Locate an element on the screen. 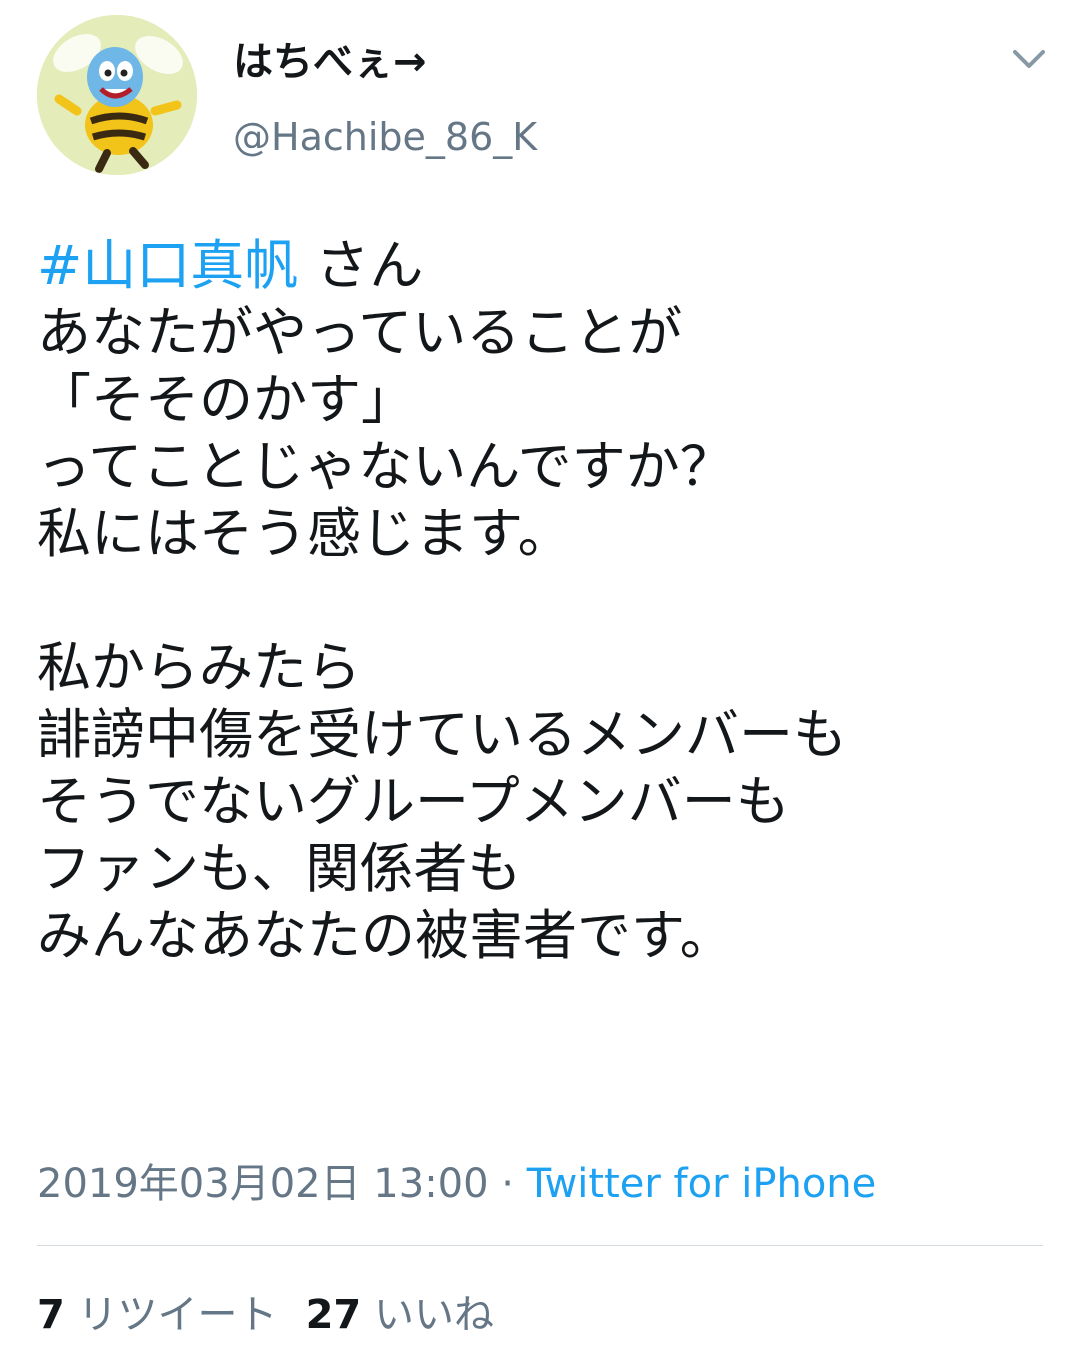 The width and height of the screenshot is (1079, 1353). divider is located at coordinates (540, 1245).